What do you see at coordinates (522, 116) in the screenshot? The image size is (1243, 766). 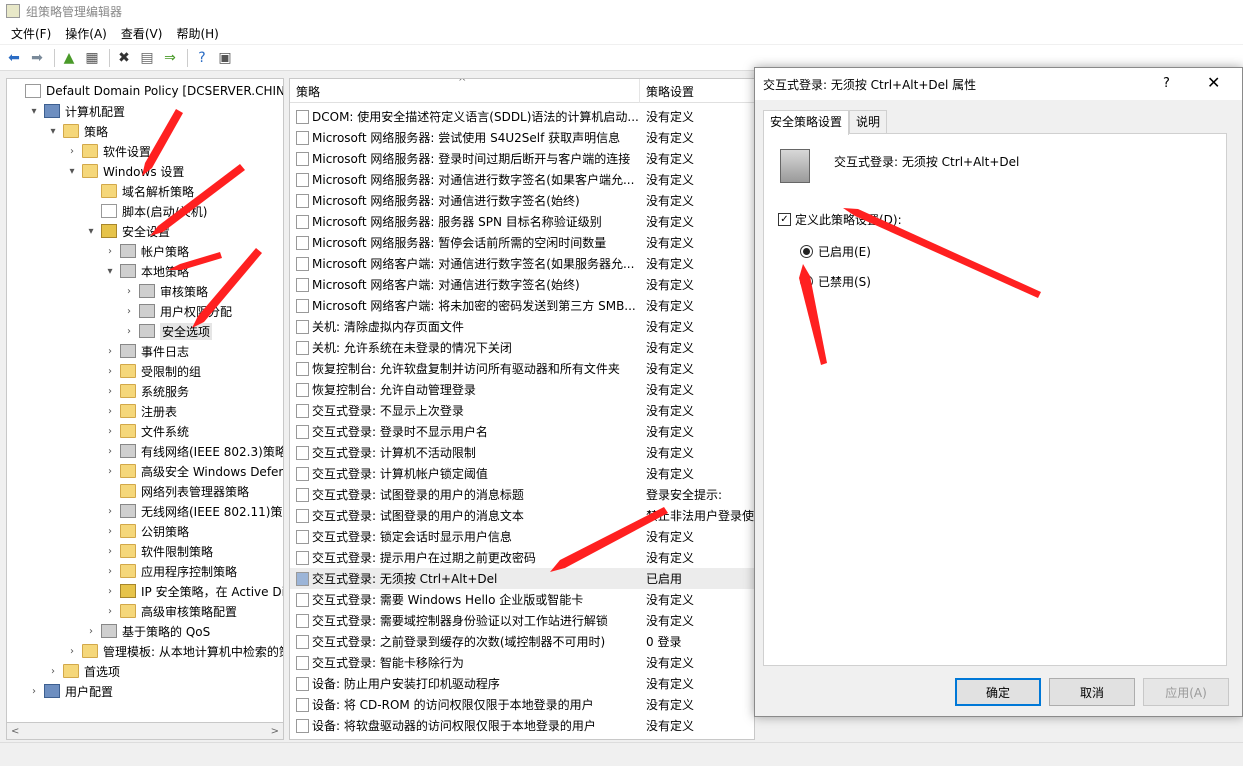 I see `list-item: DCOM: 使用安全描述符定义语言(SDDL)语法的计算机启动... 没有定义` at bounding box center [522, 116].